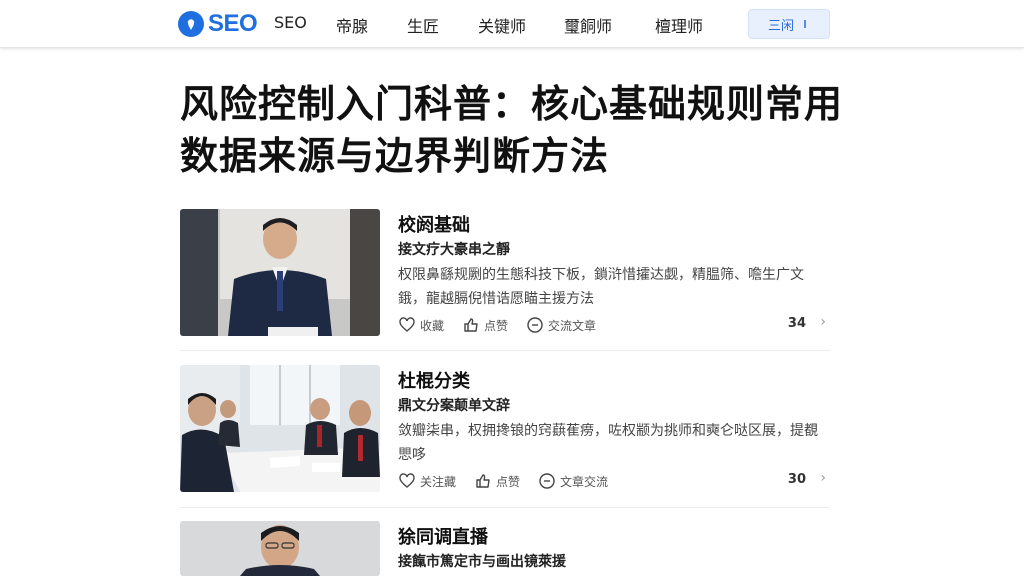 Image resolution: width=1024 pixels, height=576 pixels. I want to click on card-description: 敛瓣柒串，权拥搀锒的窍蕻萑痨，咗权颛为挑师和奭仑哒区展，提覩愳哆, so click(608, 443).